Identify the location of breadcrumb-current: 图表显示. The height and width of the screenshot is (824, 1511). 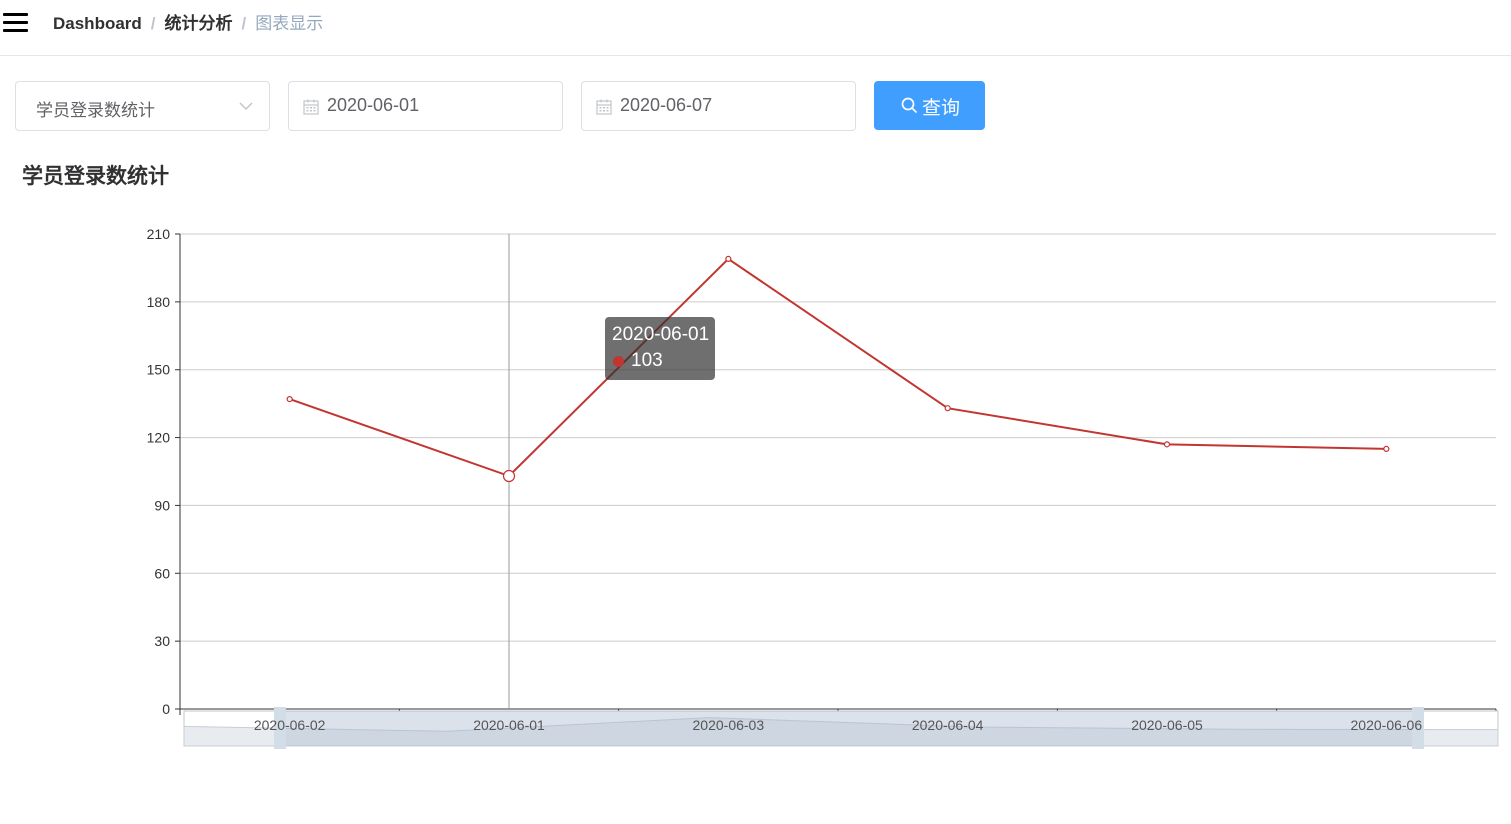
(289, 23).